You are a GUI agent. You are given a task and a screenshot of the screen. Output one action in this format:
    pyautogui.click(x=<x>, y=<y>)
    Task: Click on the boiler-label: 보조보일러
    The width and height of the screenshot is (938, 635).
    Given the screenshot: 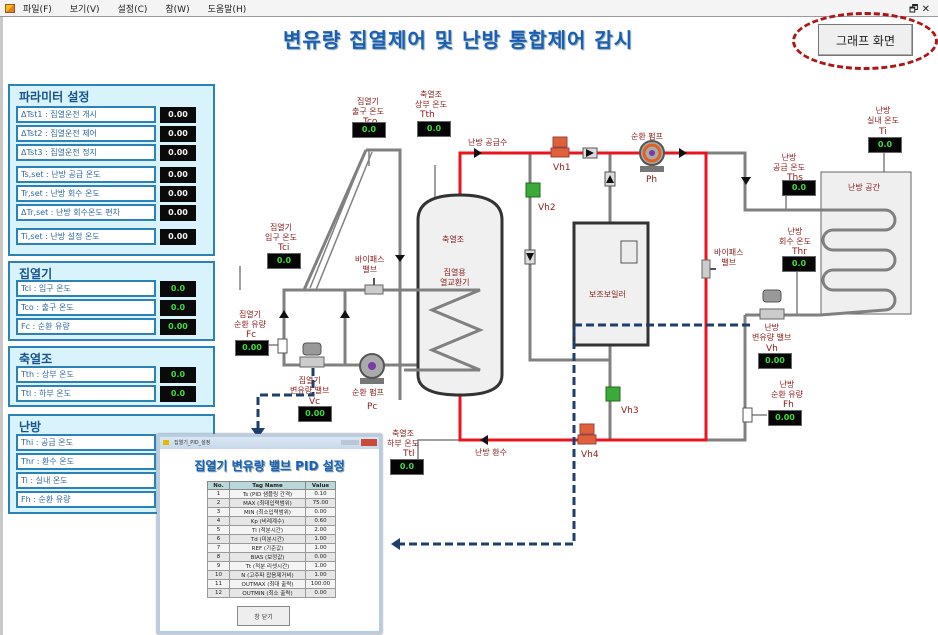 What is the action you would take?
    pyautogui.click(x=607, y=294)
    